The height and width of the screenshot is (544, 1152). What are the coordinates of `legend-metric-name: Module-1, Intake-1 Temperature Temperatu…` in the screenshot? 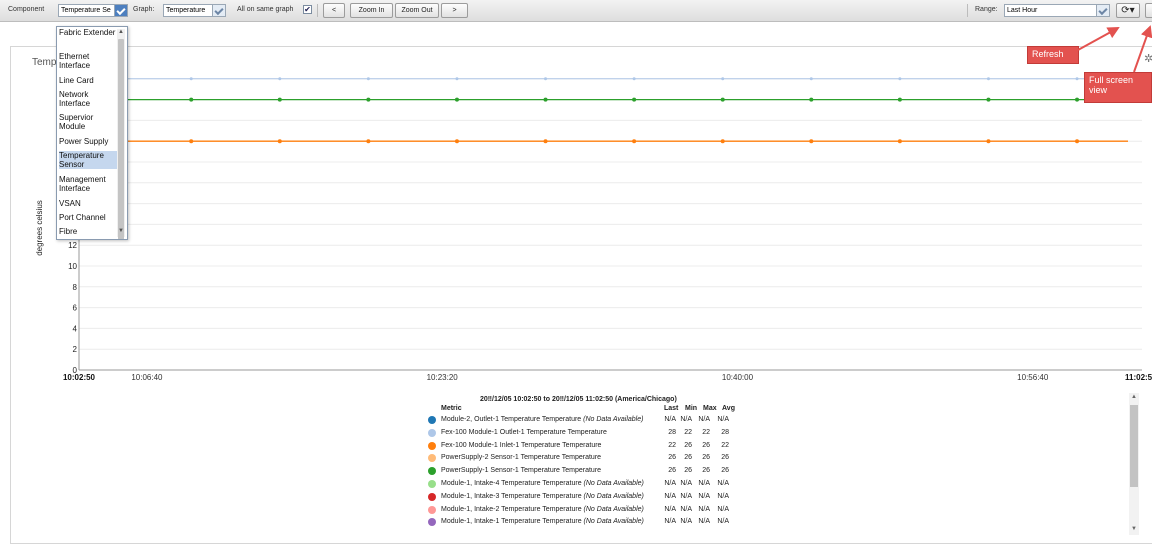 It's located at (542, 522).